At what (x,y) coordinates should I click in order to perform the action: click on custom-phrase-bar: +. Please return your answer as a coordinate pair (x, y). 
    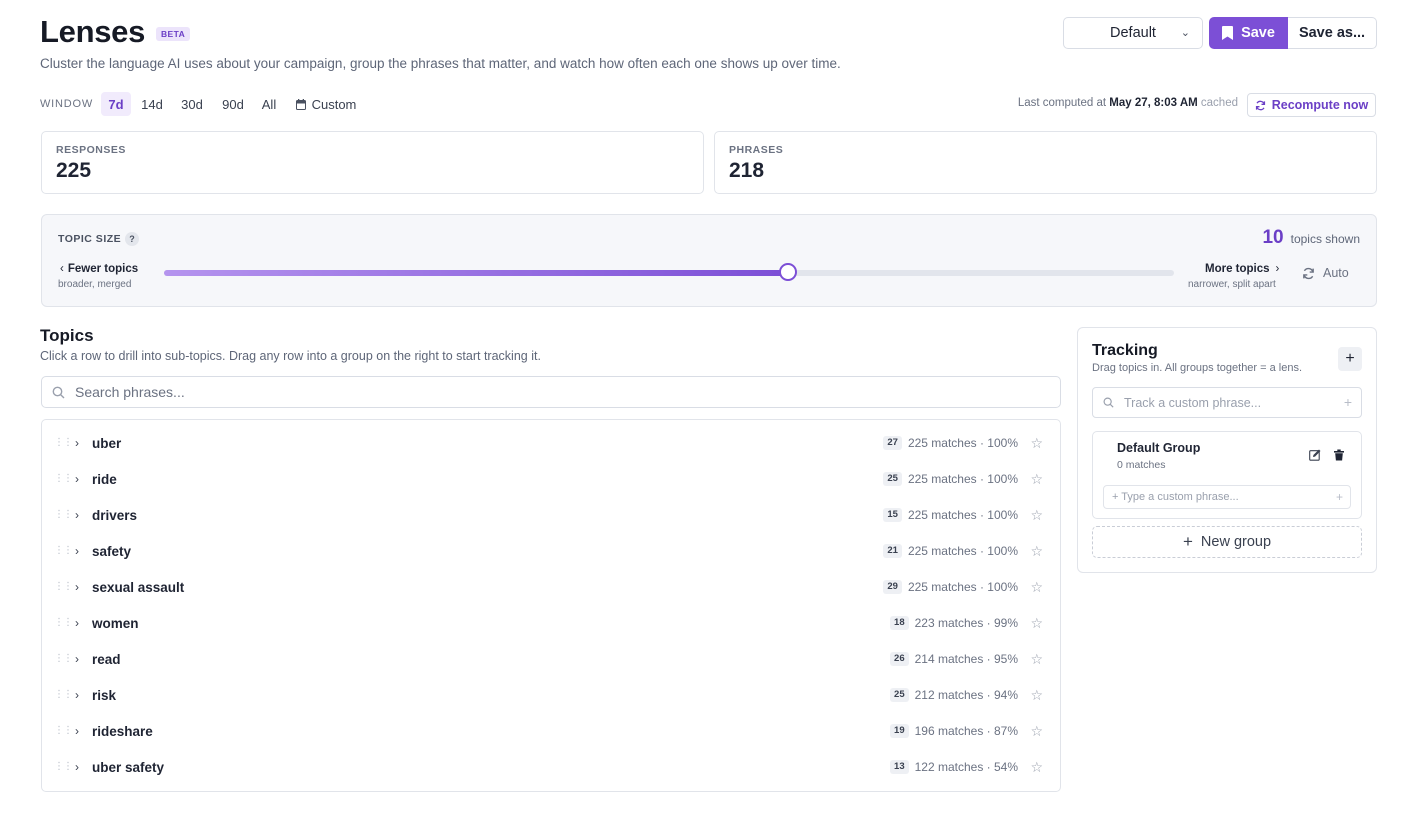
    Looking at the image, I should click on (1227, 402).